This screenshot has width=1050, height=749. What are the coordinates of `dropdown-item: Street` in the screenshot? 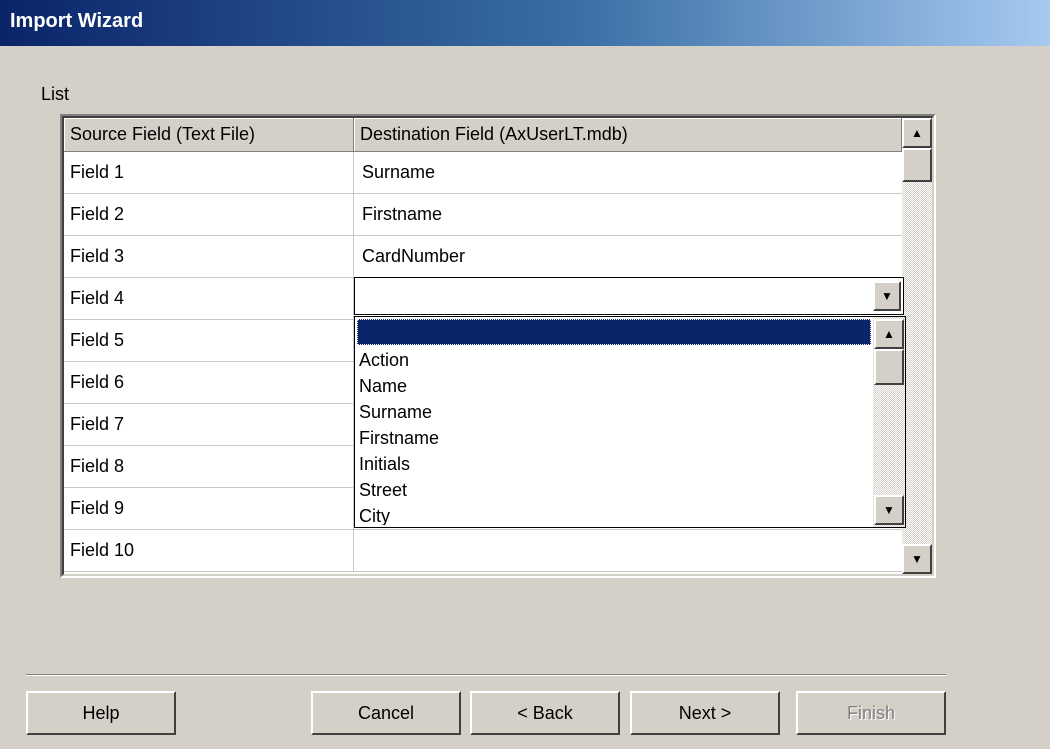 It's located at (614, 490).